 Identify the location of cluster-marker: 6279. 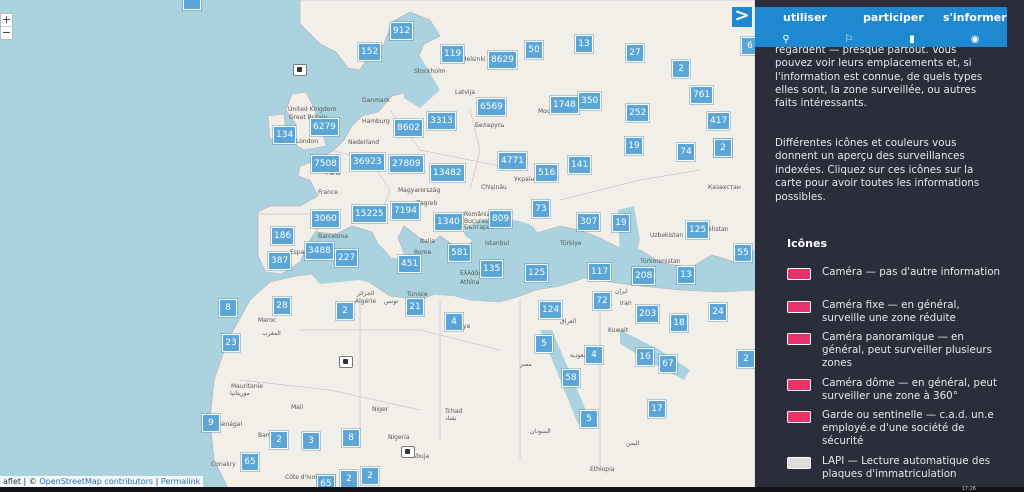
(324, 127).